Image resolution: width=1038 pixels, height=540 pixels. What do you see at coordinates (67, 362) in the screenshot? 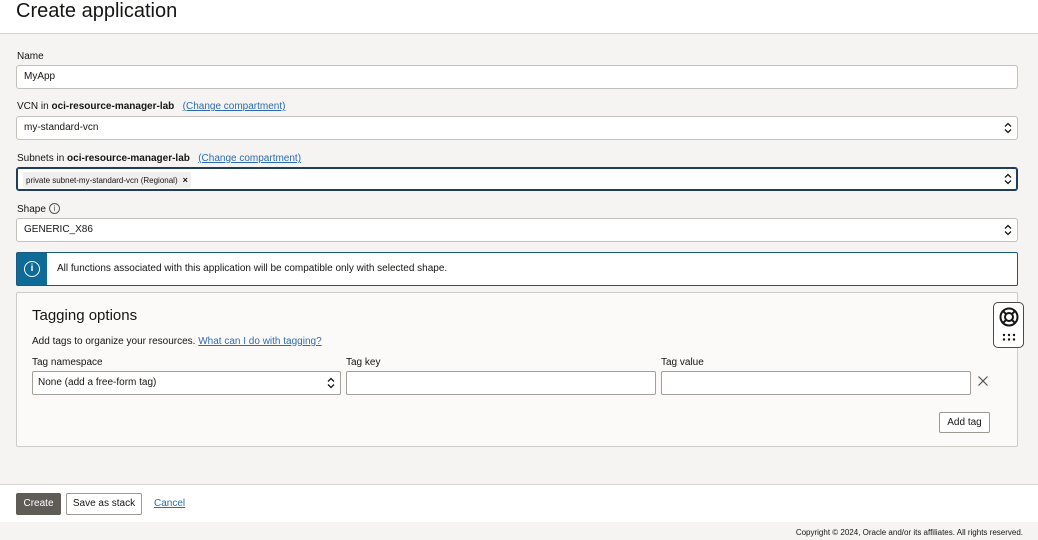
I see `tag-namespace-label: Tag namespace` at bounding box center [67, 362].